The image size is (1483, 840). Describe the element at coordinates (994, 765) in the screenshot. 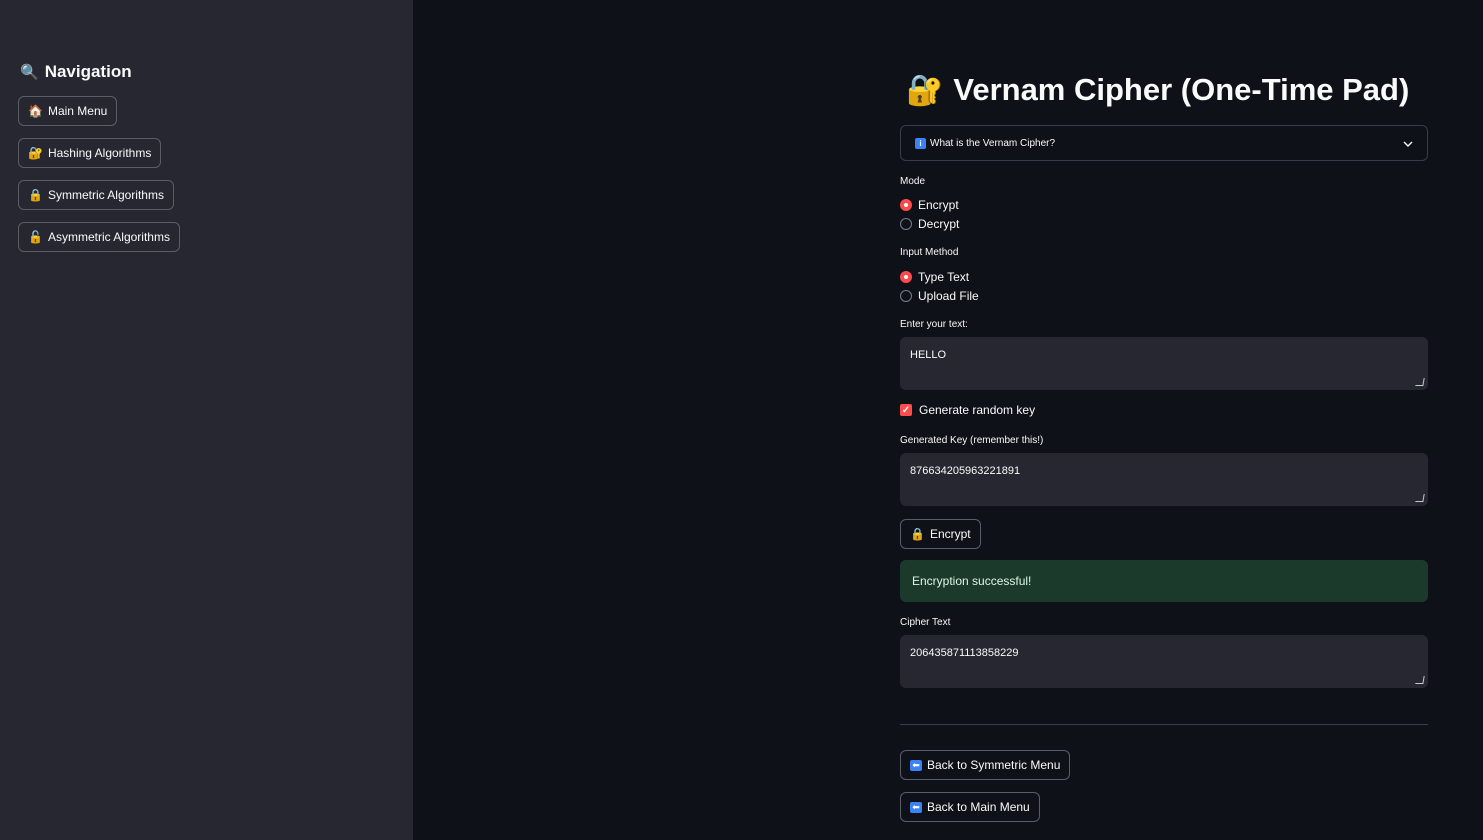

I see `back-to-symmetric-menu-label: Back to Symmetric Menu` at that location.